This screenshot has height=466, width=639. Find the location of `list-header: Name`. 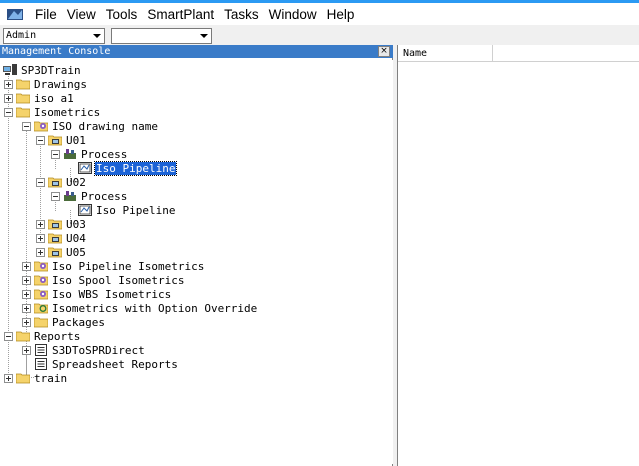

list-header: Name is located at coordinates (518, 53).